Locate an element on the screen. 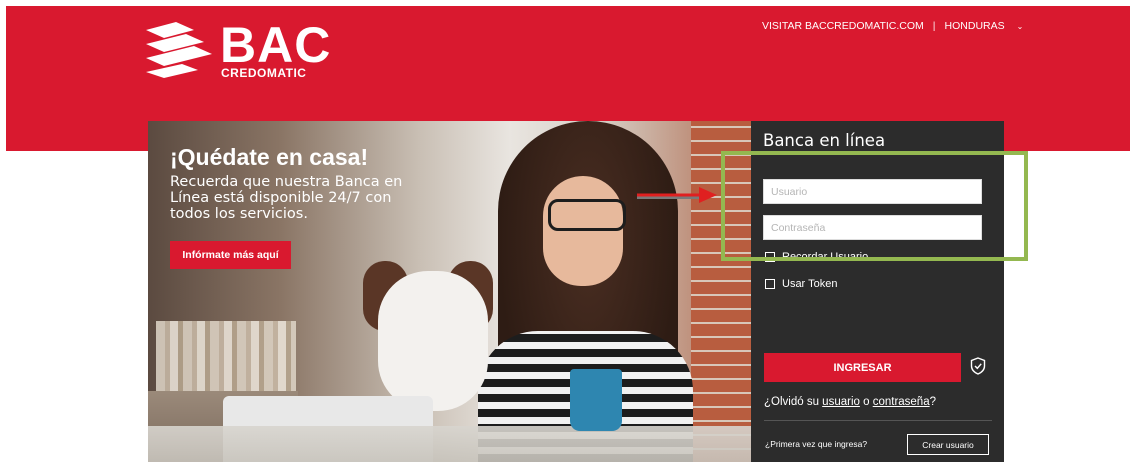  bac-logo: BAC CREDOMATIC is located at coordinates (238, 50).